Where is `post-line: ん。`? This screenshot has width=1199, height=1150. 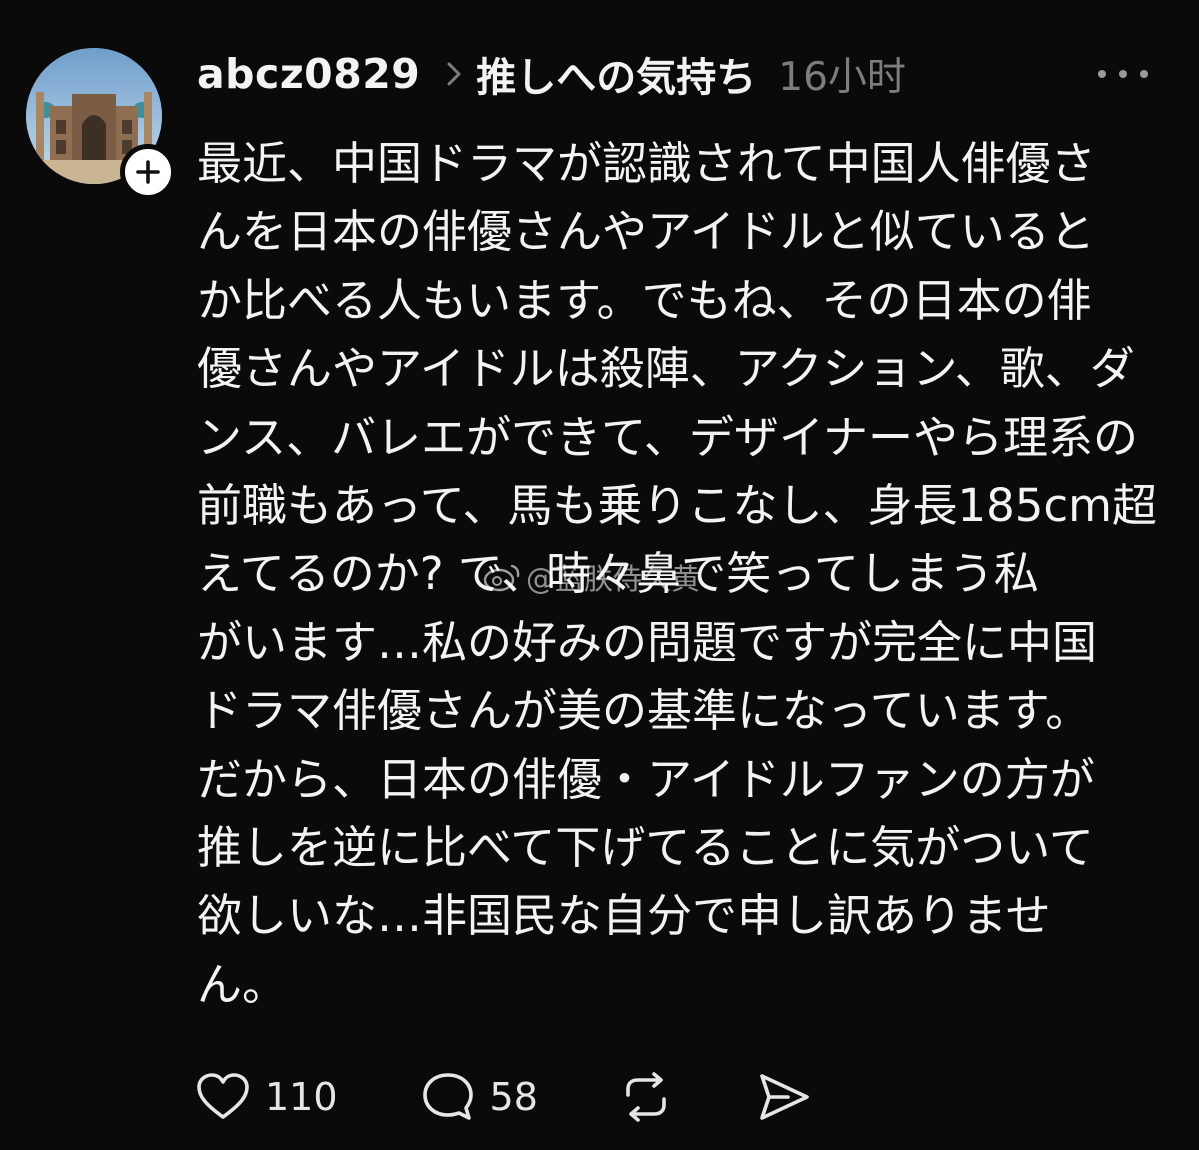 post-line: ん。 is located at coordinates (242, 984).